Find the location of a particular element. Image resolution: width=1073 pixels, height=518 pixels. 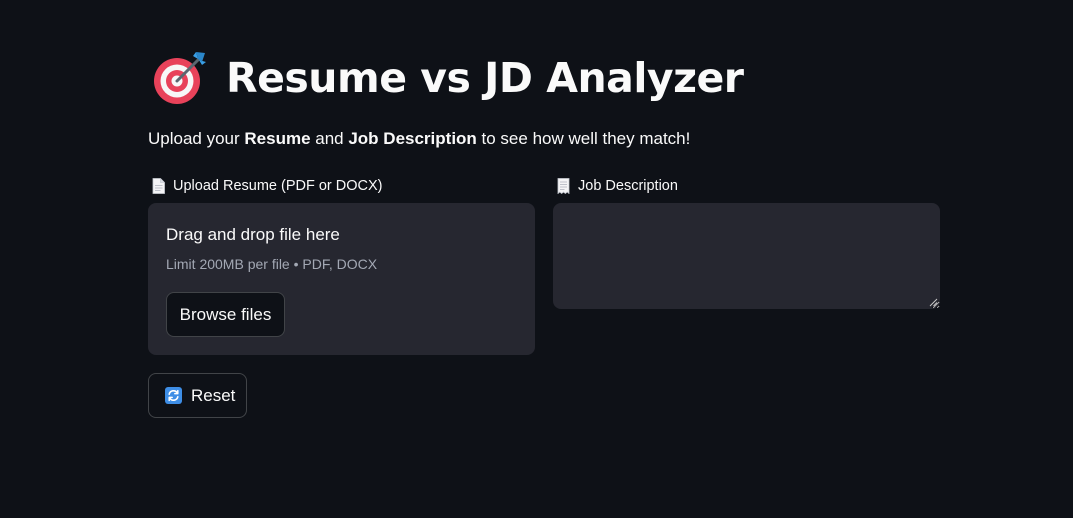

header: Resume vs JD Analyzer is located at coordinates (448, 78).